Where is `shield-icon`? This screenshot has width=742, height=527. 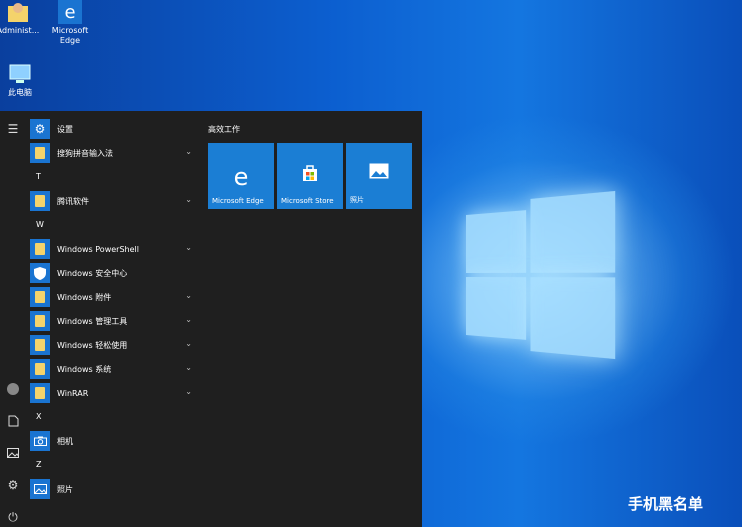
shield-icon is located at coordinates (40, 273).